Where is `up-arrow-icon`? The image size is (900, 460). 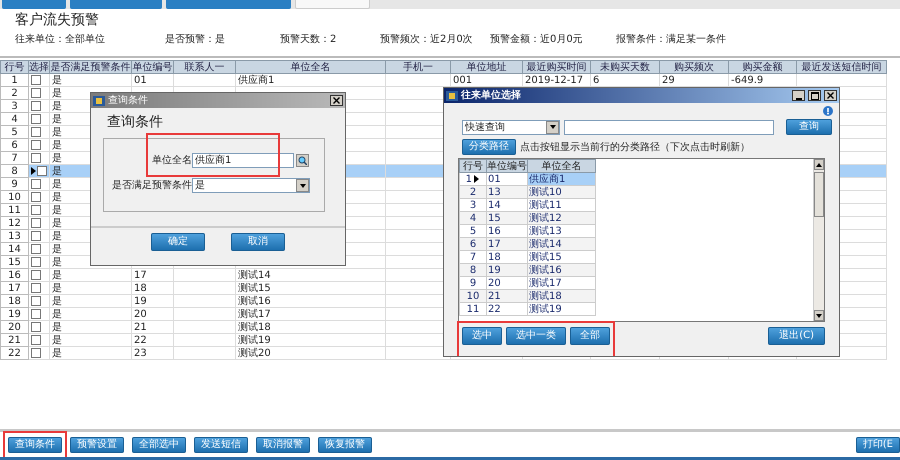
up-arrow-icon is located at coordinates (819, 164).